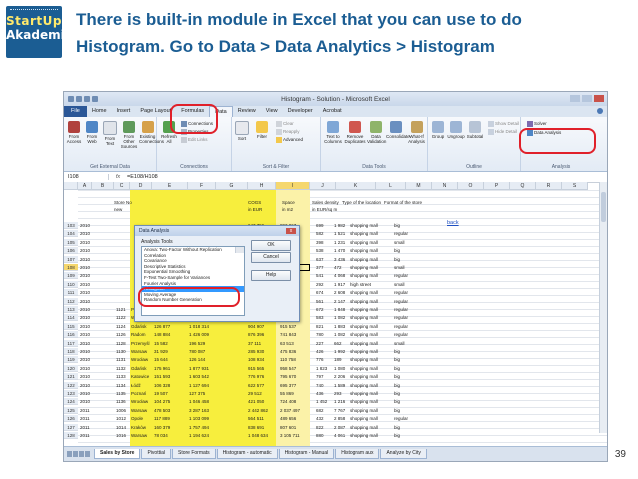 The height and width of the screenshot is (479, 638). Describe the element at coordinates (297, 326) in the screenshot. I see `cell-space: 915 537` at that location.